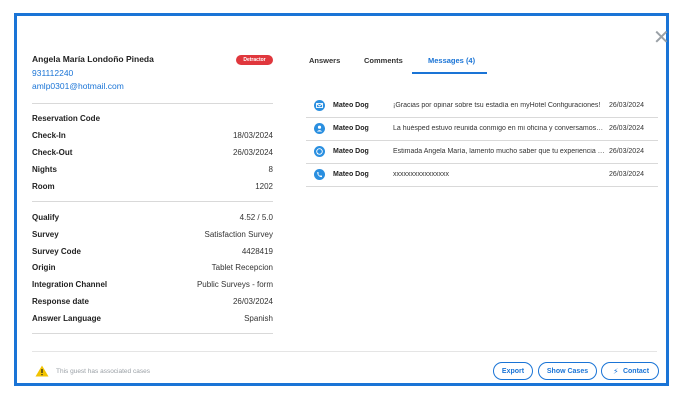 The width and height of the screenshot is (688, 400). What do you see at coordinates (482, 175) in the screenshot?
I see `message-row: Mateo Dog xxxxxxxxxxxxxxxx 26/03/2024` at bounding box center [482, 175].